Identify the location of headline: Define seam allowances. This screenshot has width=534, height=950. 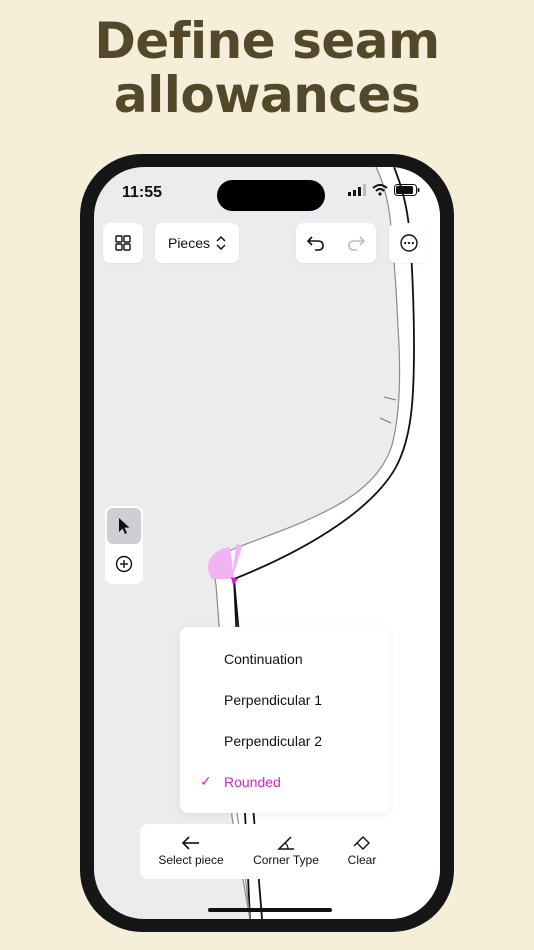
(267, 68).